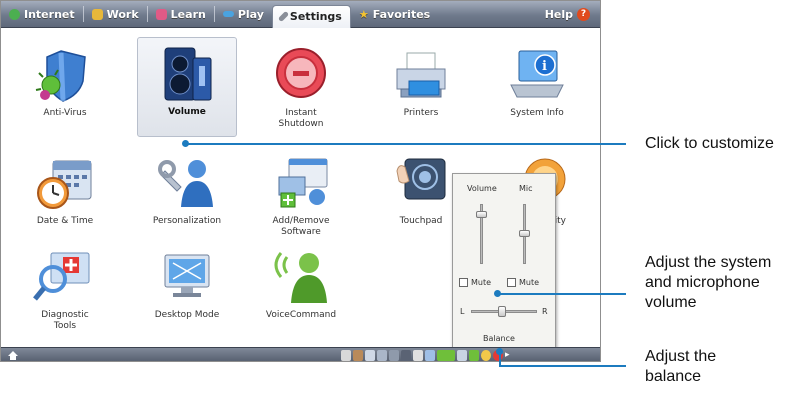 This screenshot has height=394, width=801. I want to click on app-label: Date & Time, so click(65, 221).